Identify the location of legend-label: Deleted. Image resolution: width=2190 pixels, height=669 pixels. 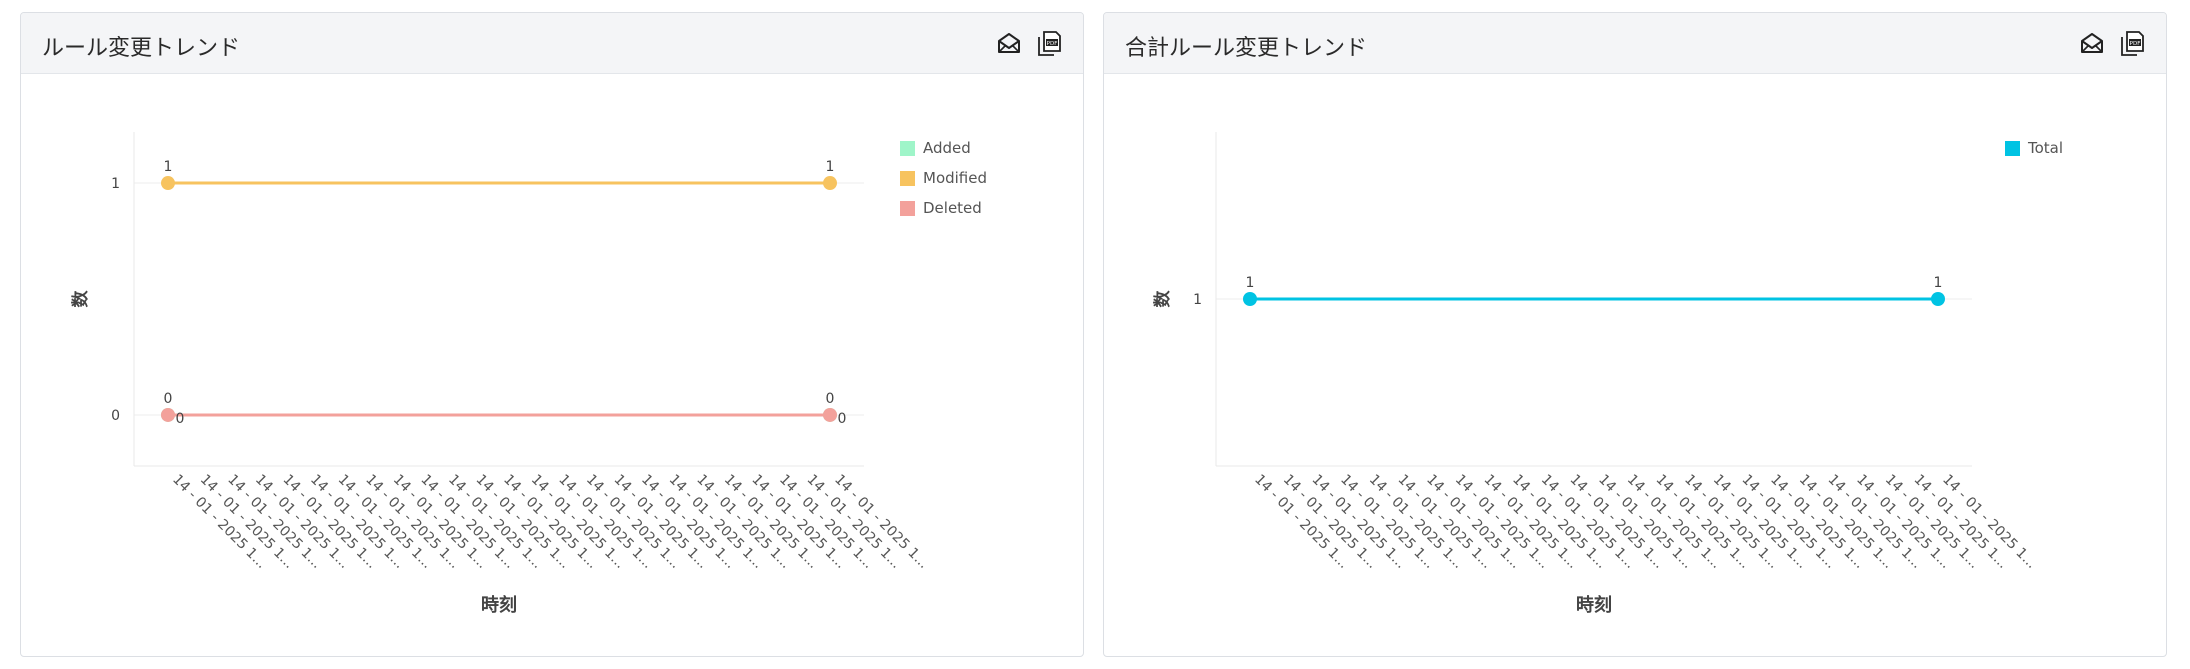
(952, 208).